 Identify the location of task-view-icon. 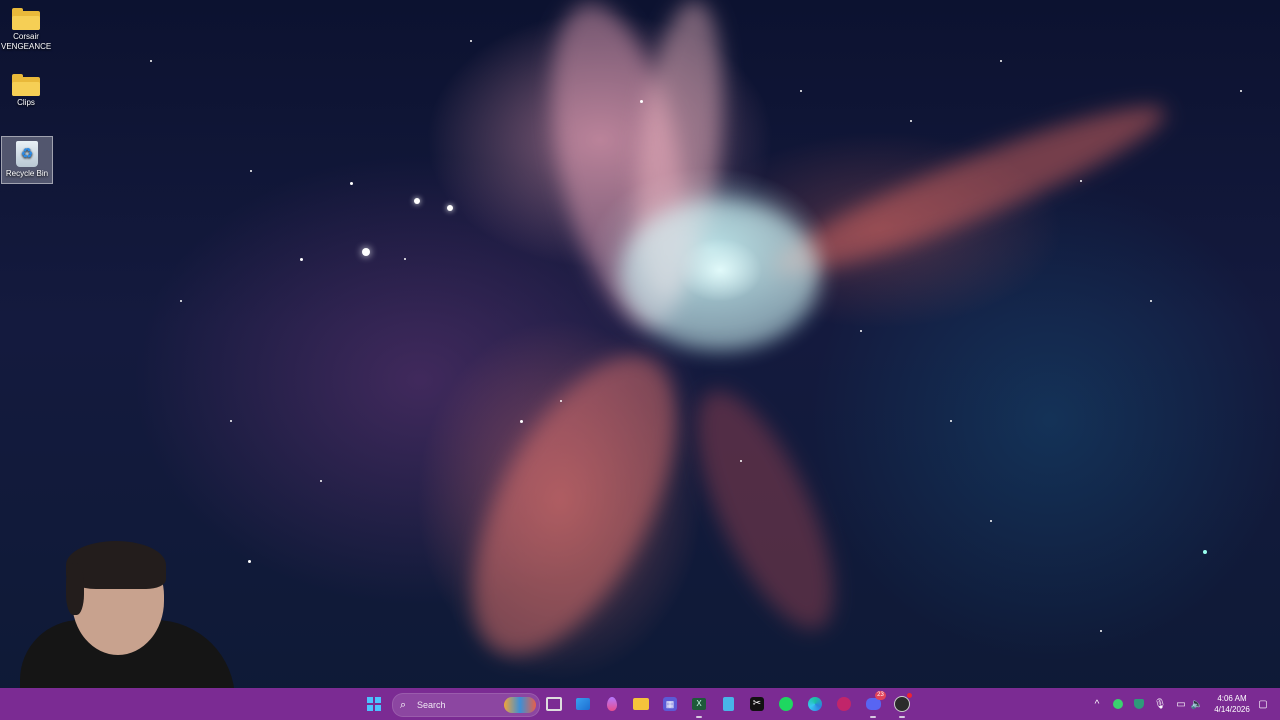
(554, 704).